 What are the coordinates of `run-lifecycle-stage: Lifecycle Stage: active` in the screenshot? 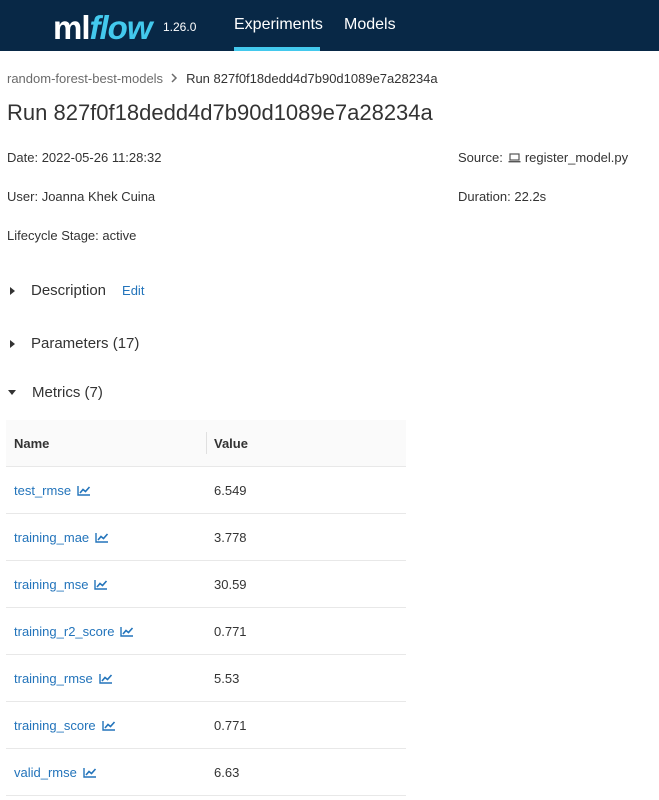 It's located at (71, 235).